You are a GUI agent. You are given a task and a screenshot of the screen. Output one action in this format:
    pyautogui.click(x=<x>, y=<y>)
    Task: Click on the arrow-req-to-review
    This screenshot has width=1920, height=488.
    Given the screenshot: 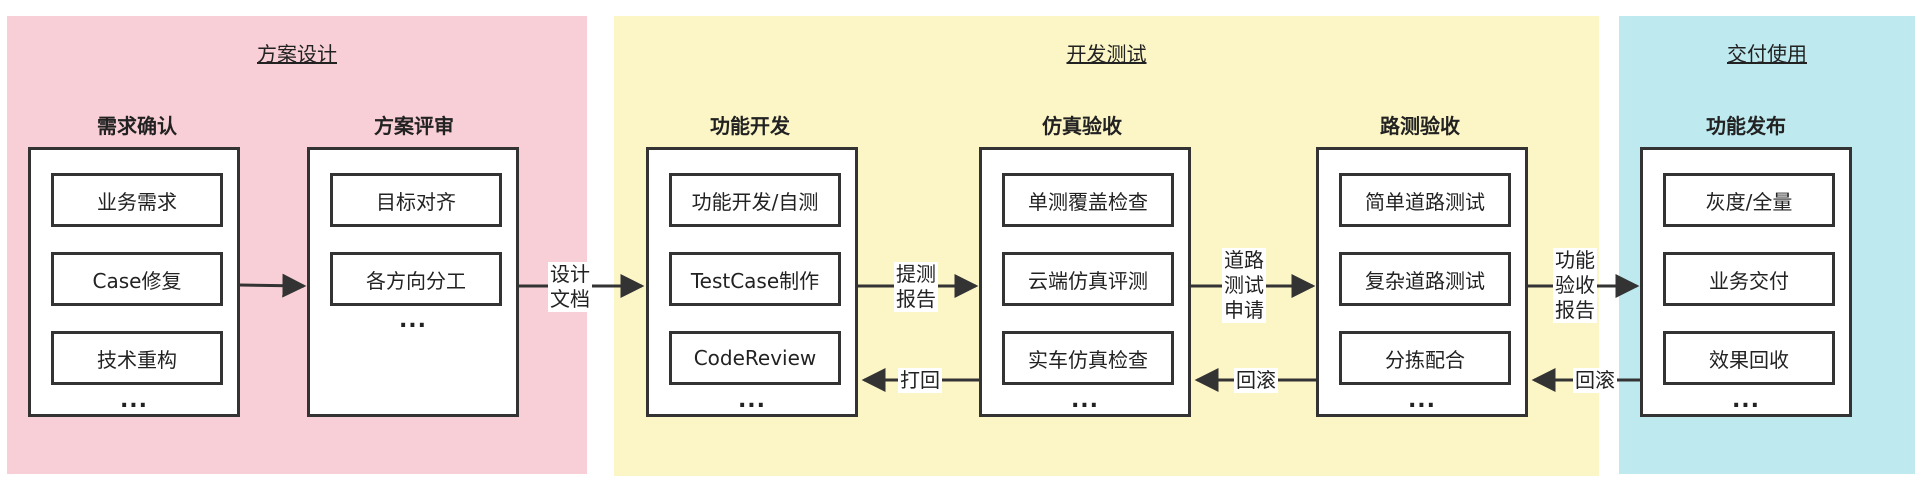 What is the action you would take?
    pyautogui.click(x=273, y=285)
    